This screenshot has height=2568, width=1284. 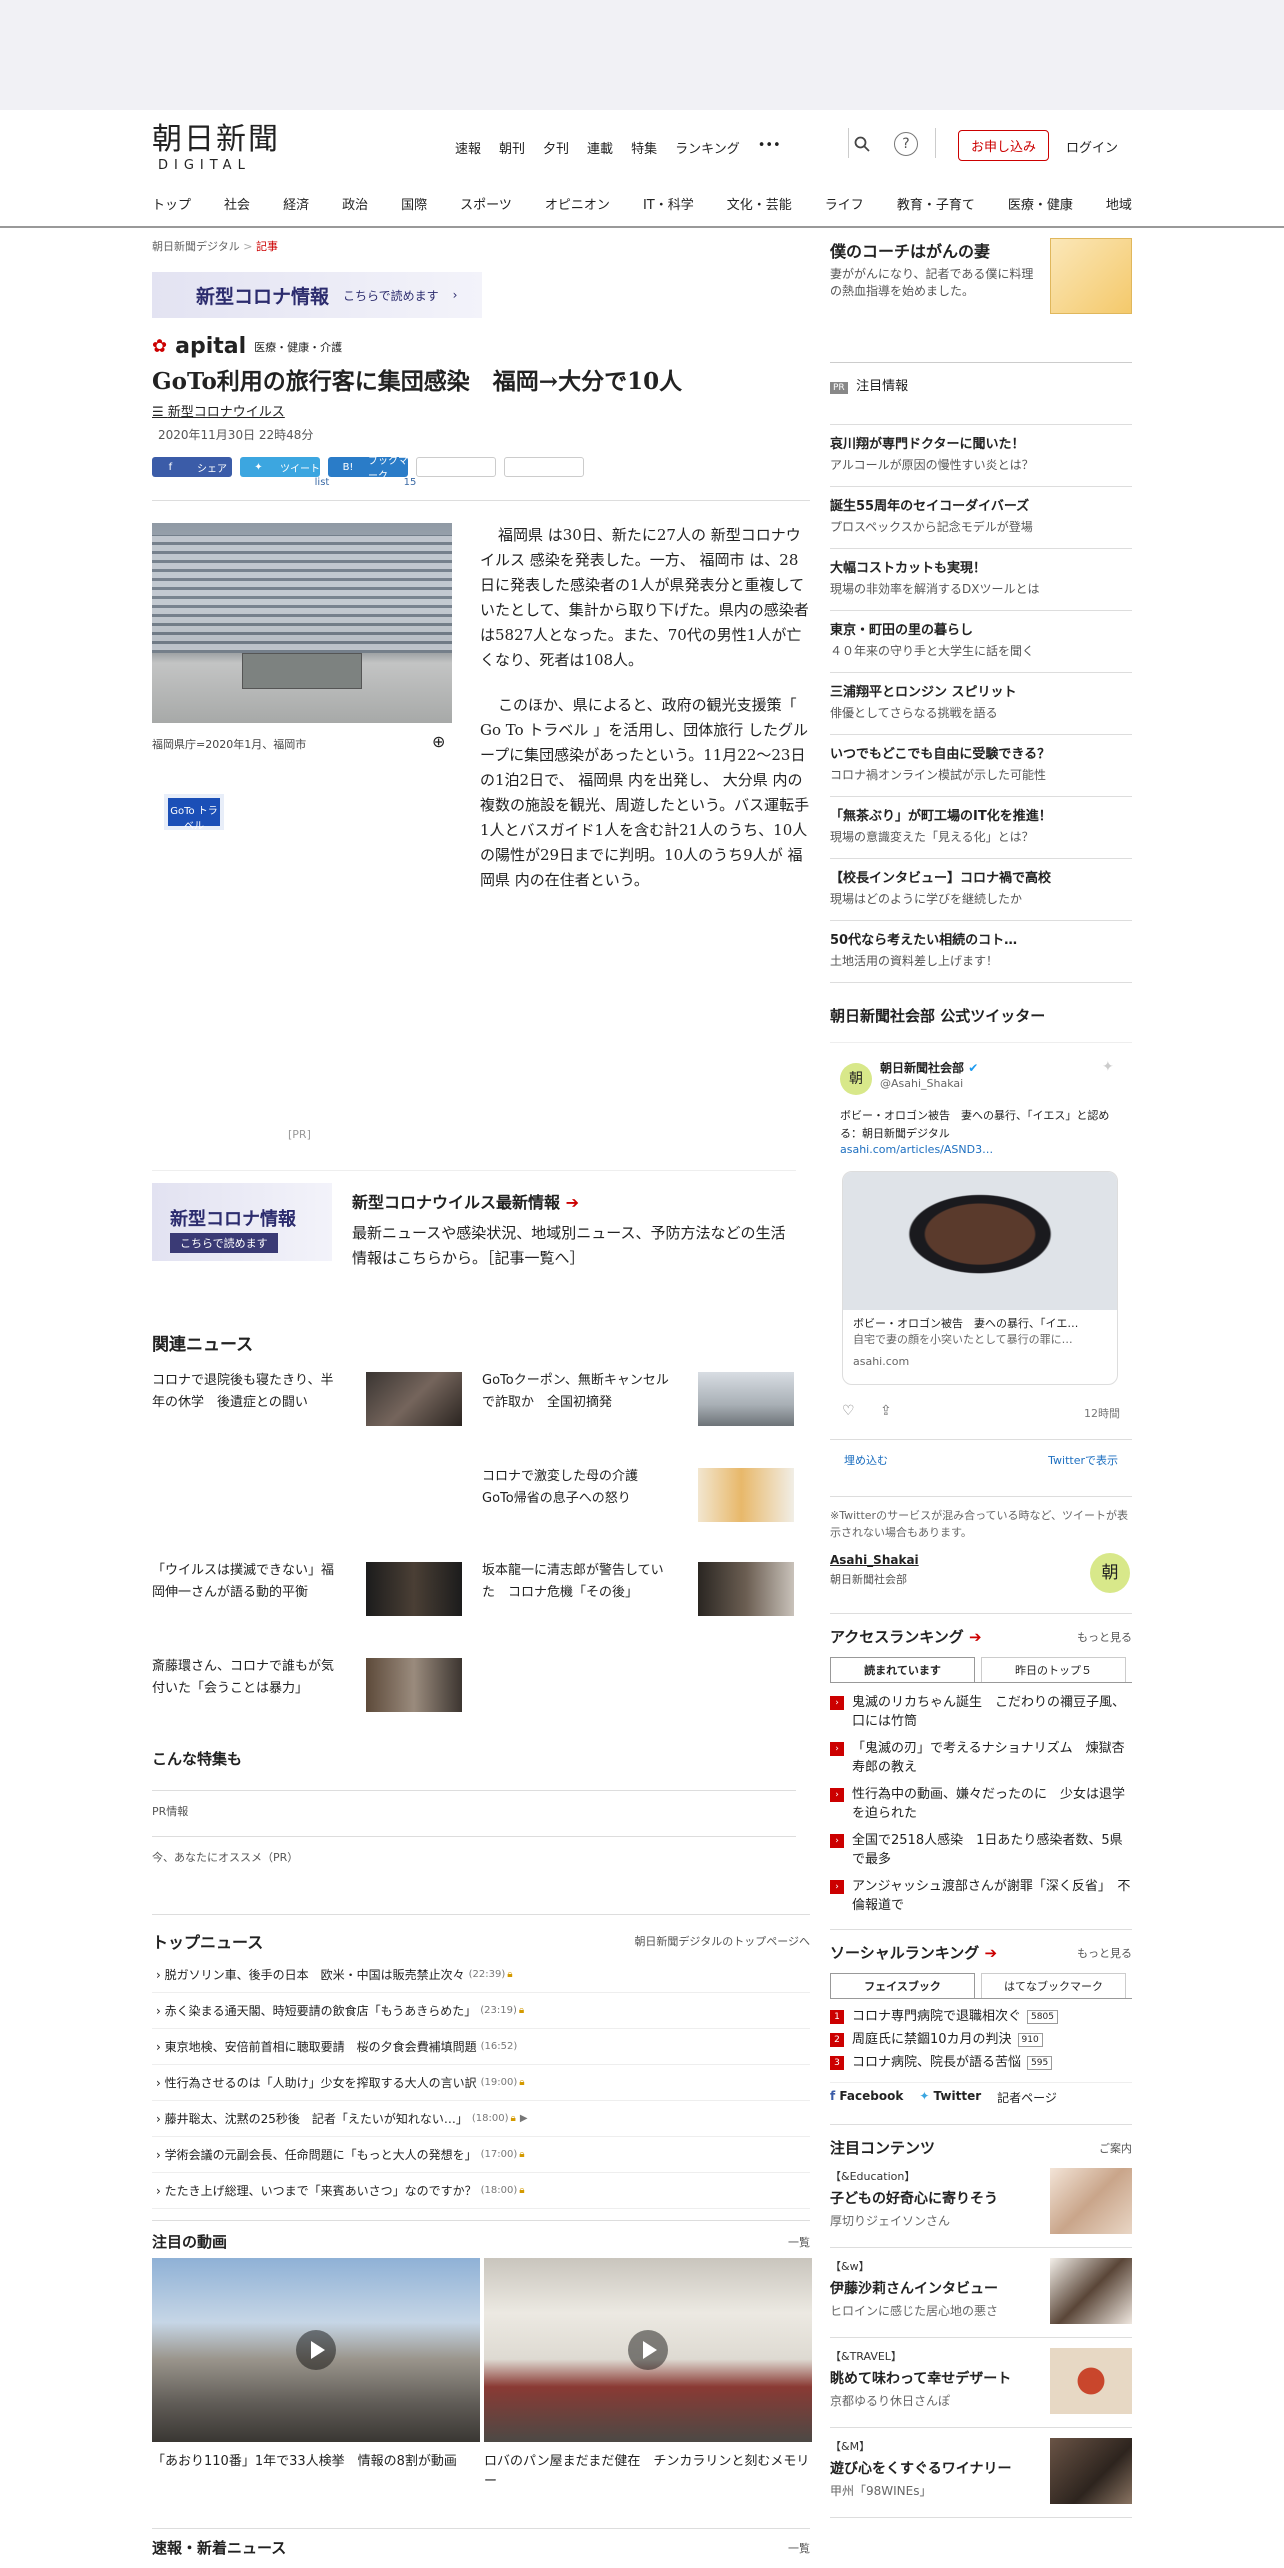 What do you see at coordinates (981, 518) in the screenshot?
I see `notice-item: 誕生55周年のセイコーダイバーズ プロスペックスから記念モデルが登場` at bounding box center [981, 518].